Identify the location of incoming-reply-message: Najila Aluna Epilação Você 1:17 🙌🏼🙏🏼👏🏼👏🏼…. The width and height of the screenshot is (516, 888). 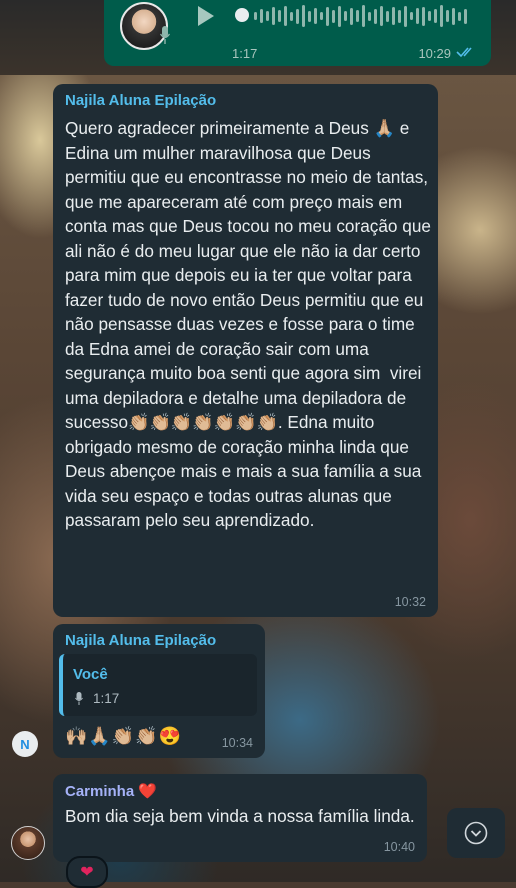
(159, 691).